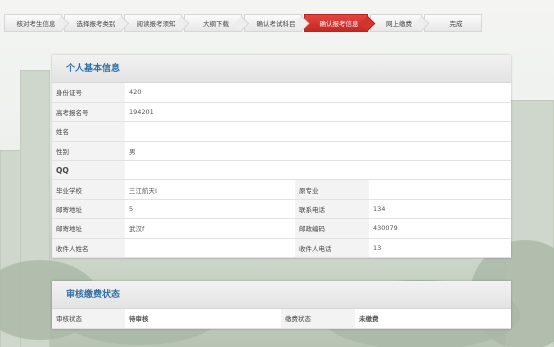  What do you see at coordinates (210, 228) in the screenshot?
I see `mail-area-value: 武汉f` at bounding box center [210, 228].